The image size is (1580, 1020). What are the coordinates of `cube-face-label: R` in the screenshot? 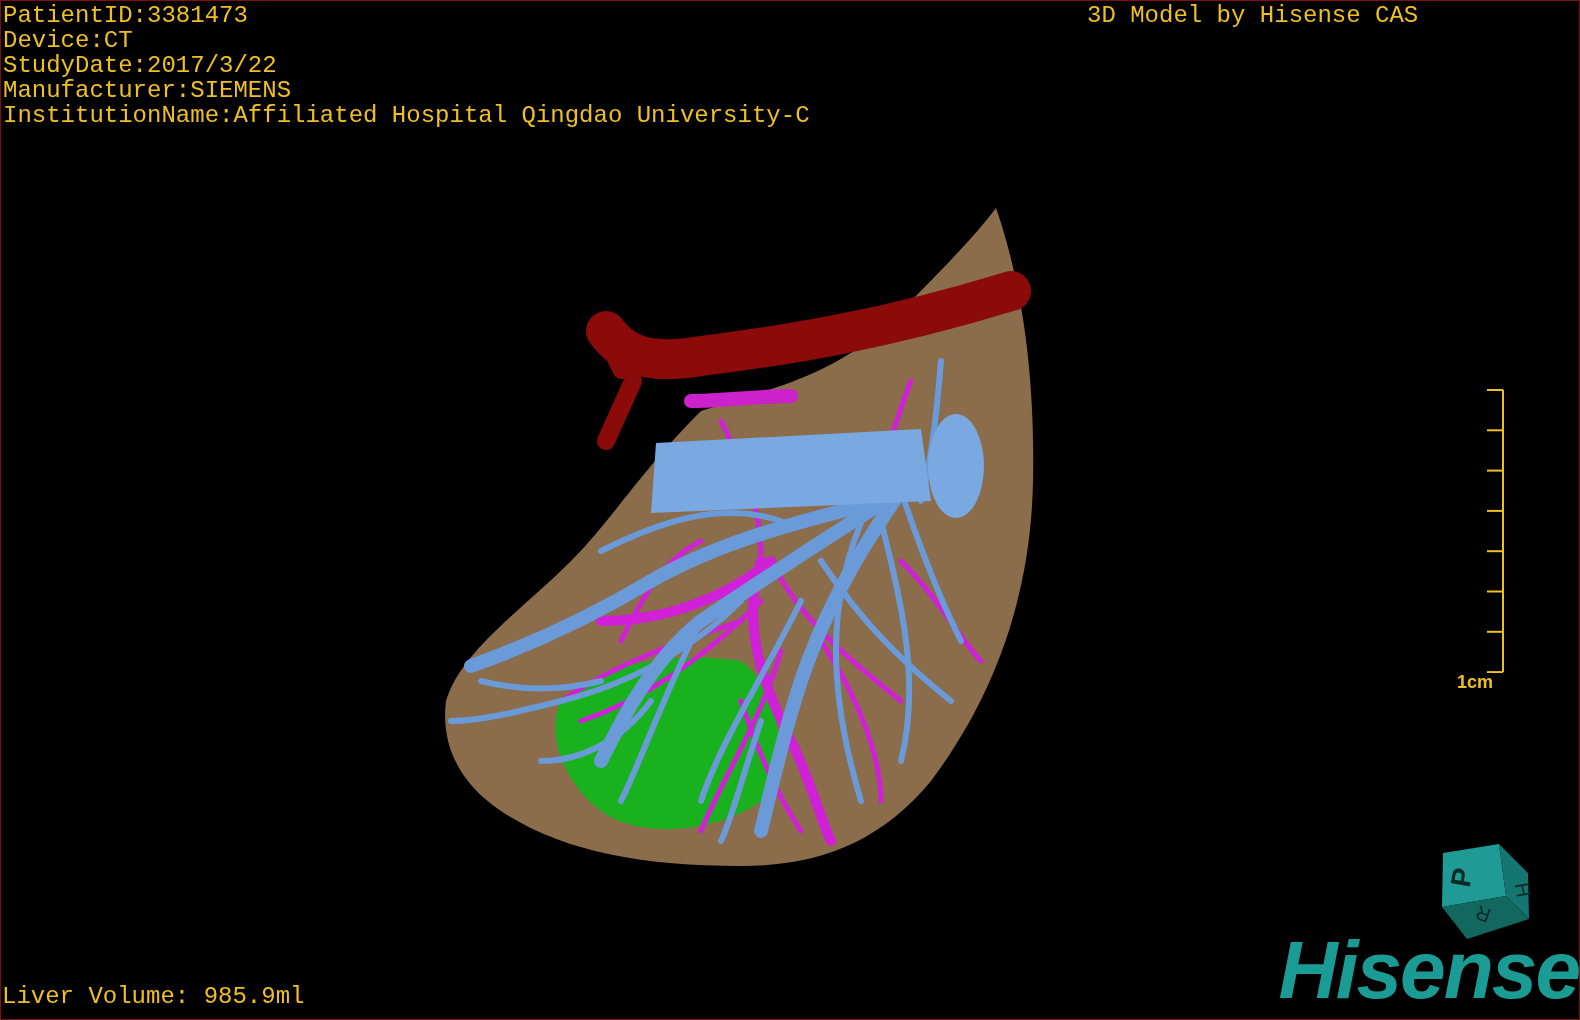 It's located at (1483, 914).